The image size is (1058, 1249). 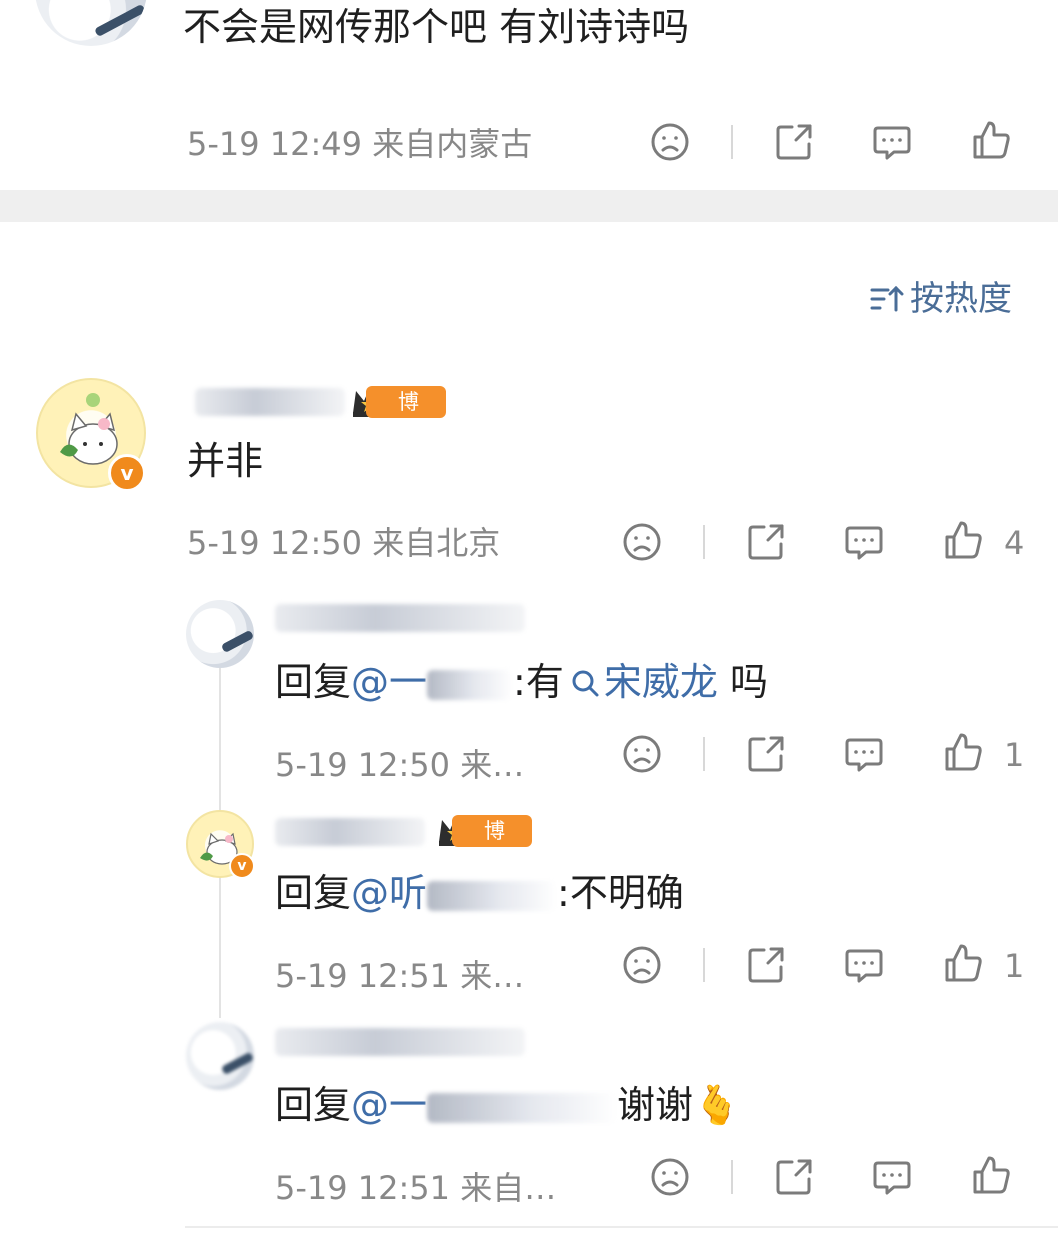 I want to click on section-divider, so click(x=529, y=206).